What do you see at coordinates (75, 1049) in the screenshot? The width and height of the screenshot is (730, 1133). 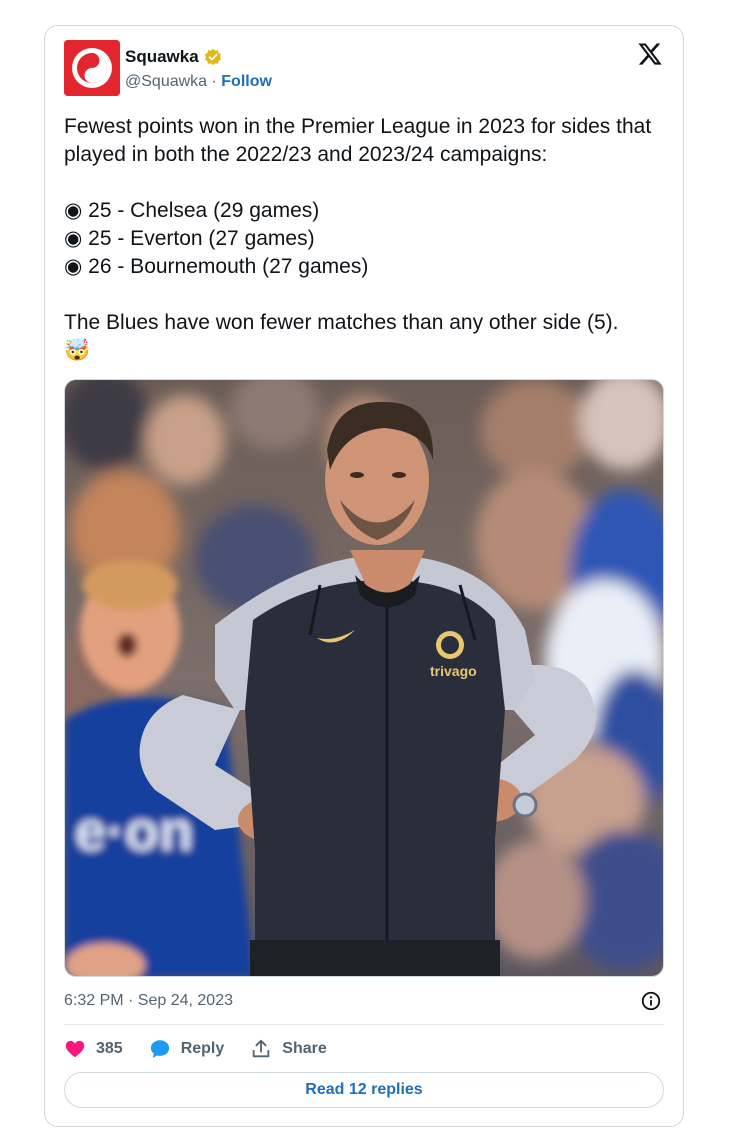 I see `heart-icon` at bounding box center [75, 1049].